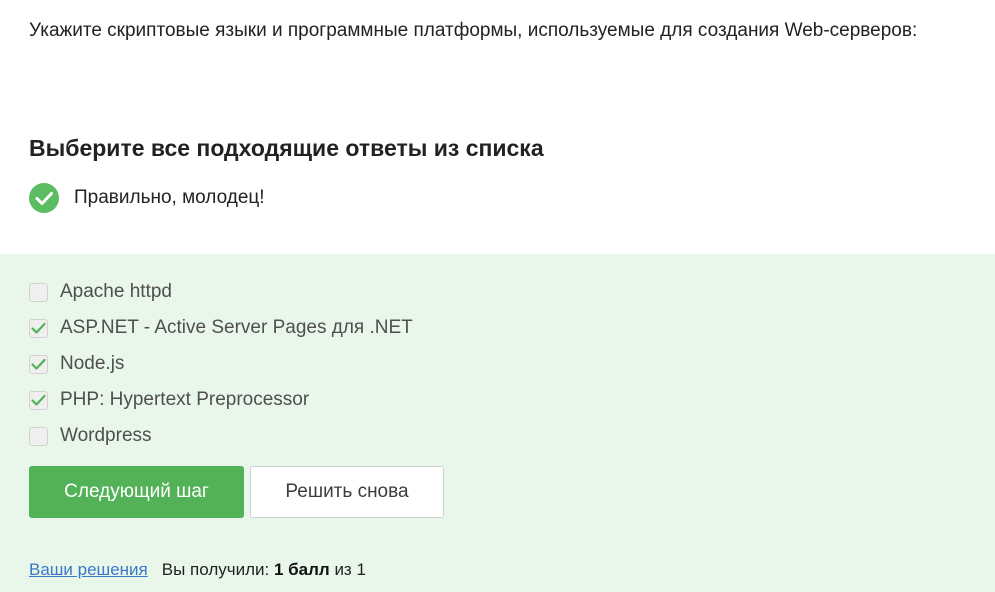 The width and height of the screenshot is (995, 592). I want to click on option-item: ASP.NET - Active Server Pages для .NET, so click(221, 328).